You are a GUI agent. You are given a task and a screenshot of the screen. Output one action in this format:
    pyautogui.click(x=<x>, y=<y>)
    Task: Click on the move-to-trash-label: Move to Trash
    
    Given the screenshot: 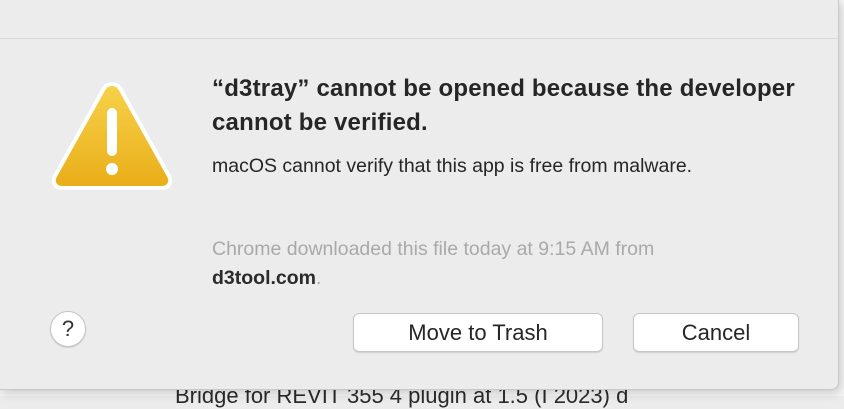 What is the action you would take?
    pyautogui.click(x=477, y=333)
    